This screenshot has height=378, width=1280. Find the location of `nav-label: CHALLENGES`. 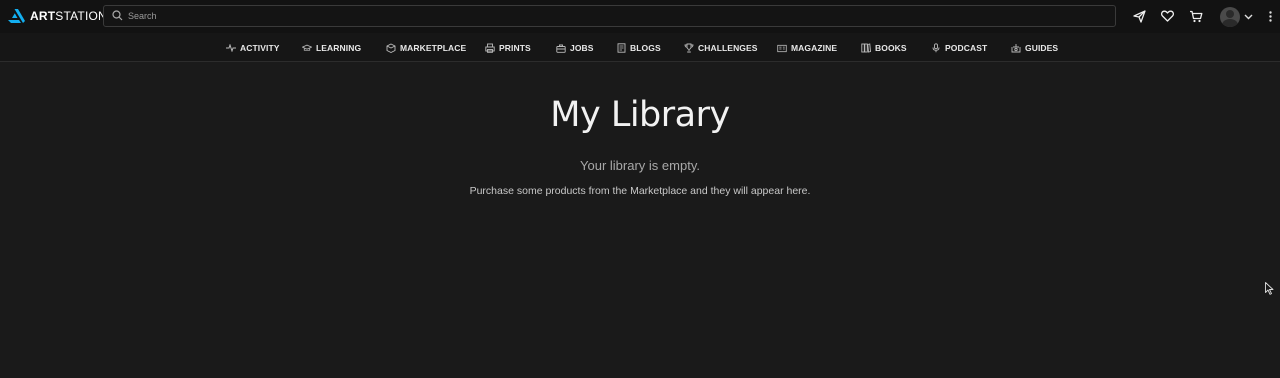

nav-label: CHALLENGES is located at coordinates (728, 48).